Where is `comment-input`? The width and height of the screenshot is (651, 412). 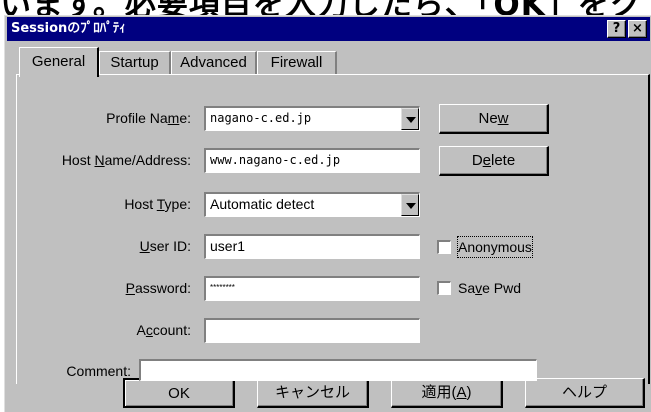 comment-input is located at coordinates (338, 370).